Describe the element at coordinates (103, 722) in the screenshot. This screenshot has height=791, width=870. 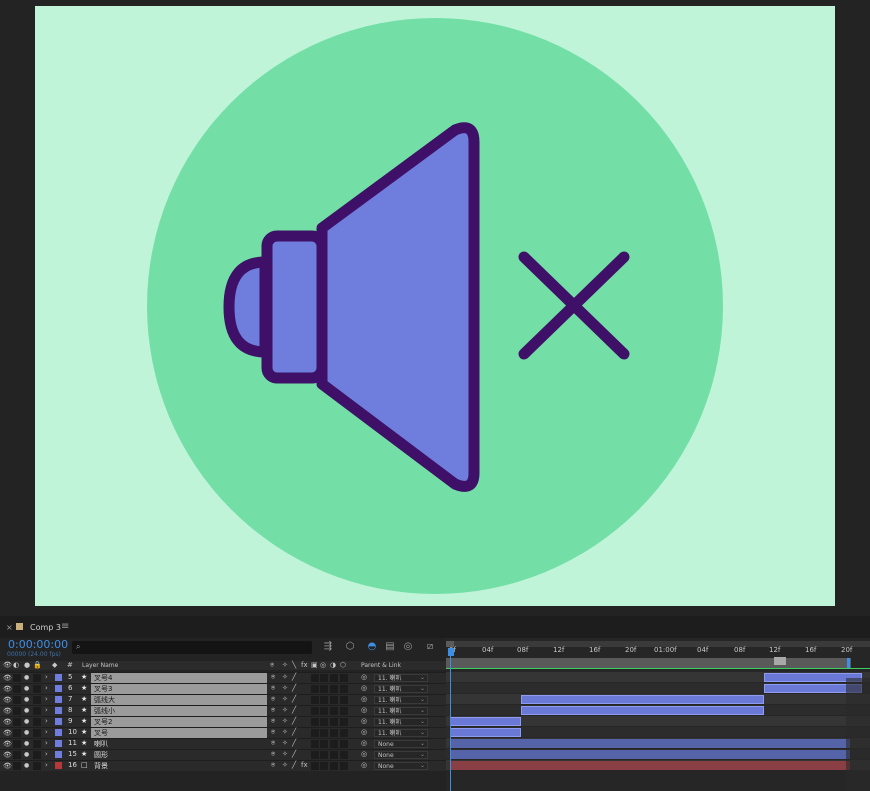
I see `layer-name: 叉号2` at that location.